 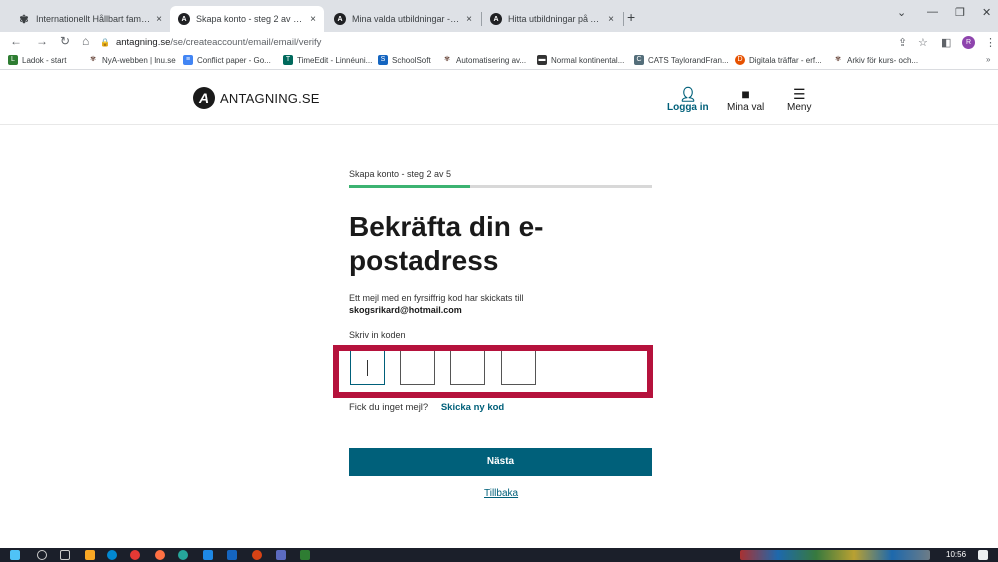 I want to click on tab-title: Skapa konto - steg 2 av 5 - Bekr, so click(x=250, y=19).